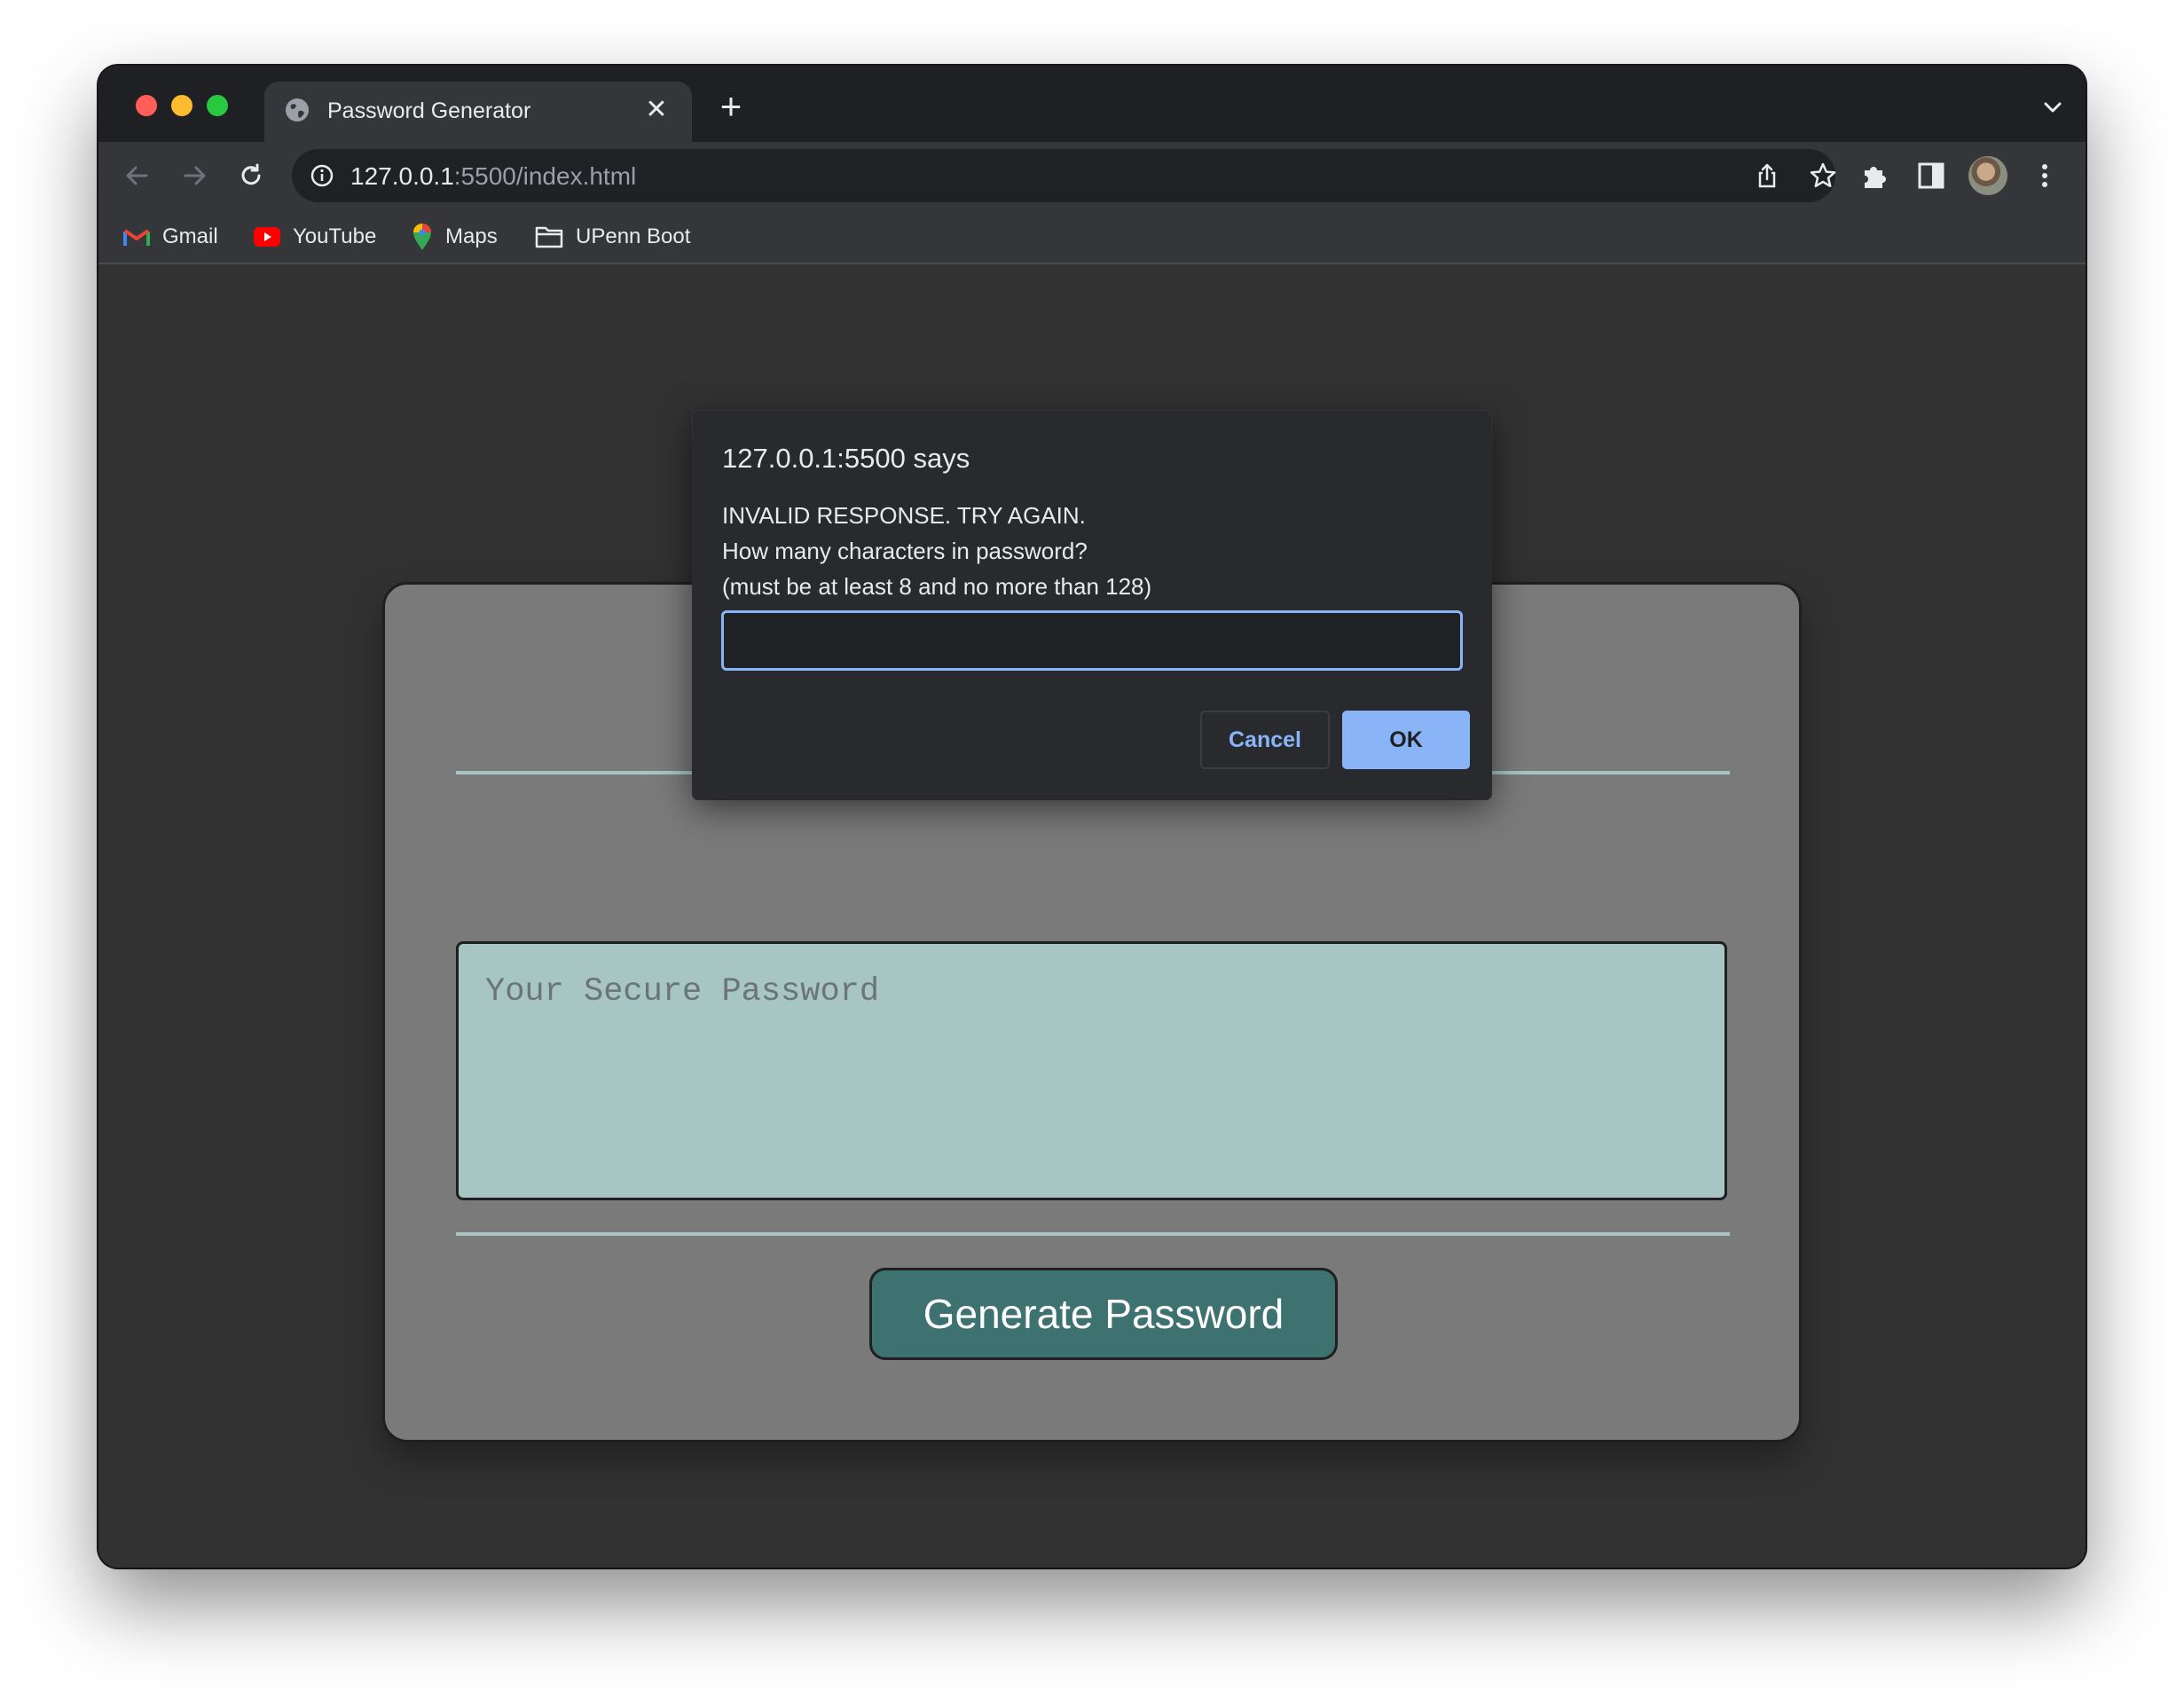 This screenshot has height=1698, width=2184. I want to click on folder-icon, so click(549, 237).